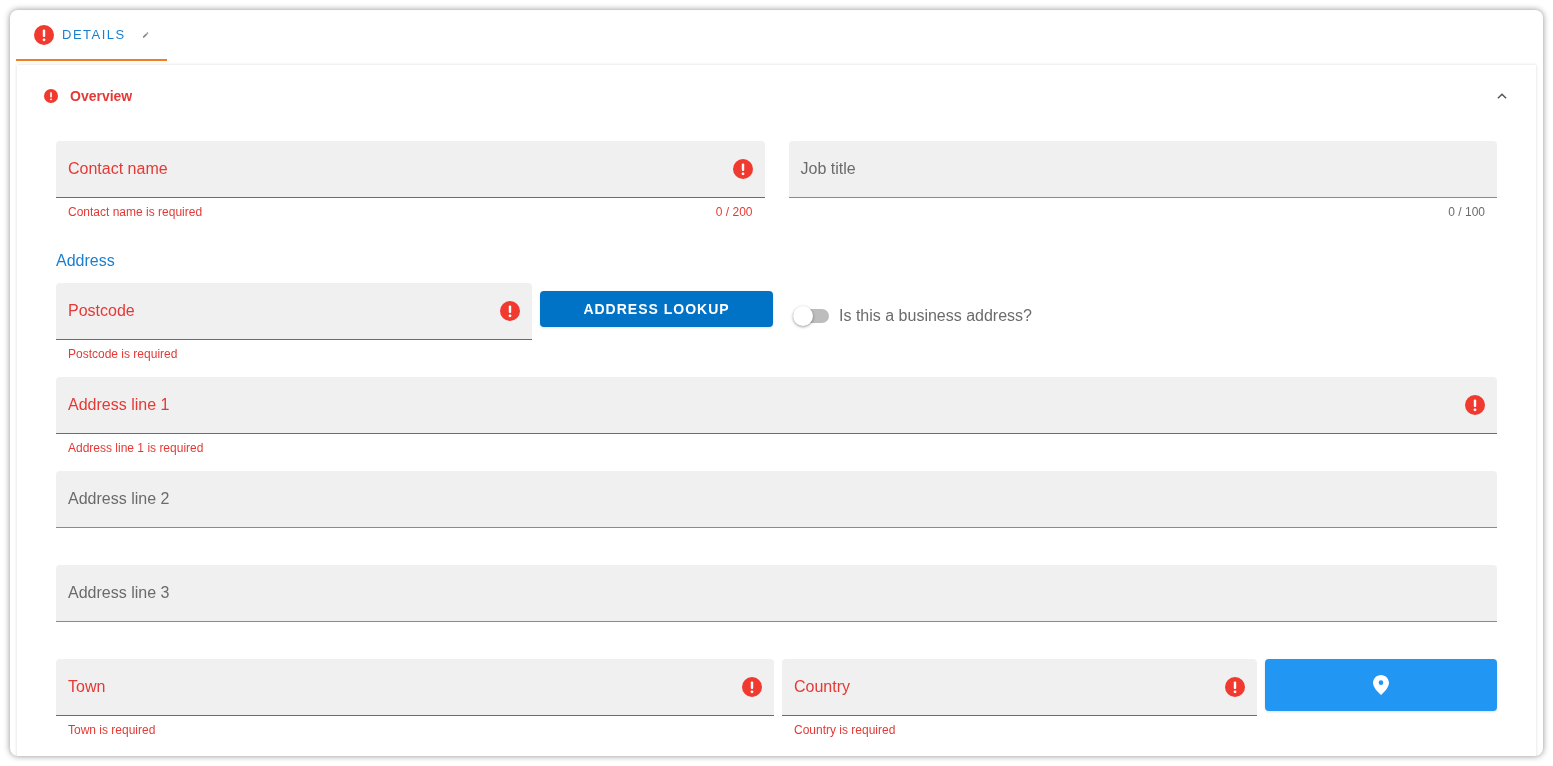 The width and height of the screenshot is (1553, 766). I want to click on text-field: Job title, so click(1142, 169).